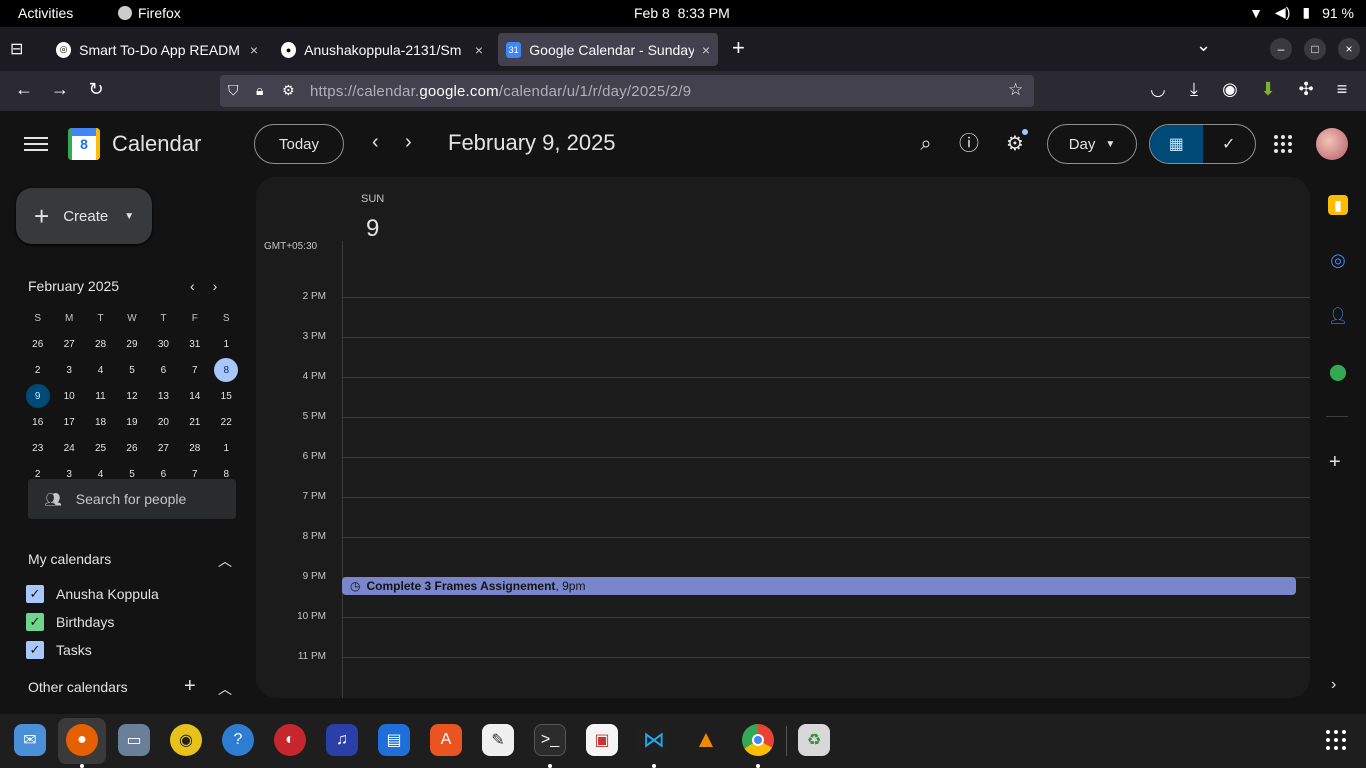 This screenshot has width=1366, height=768. What do you see at coordinates (382, 49) in the screenshot?
I see `tab-github: ● Anushakoppula-2131/Sm ×` at bounding box center [382, 49].